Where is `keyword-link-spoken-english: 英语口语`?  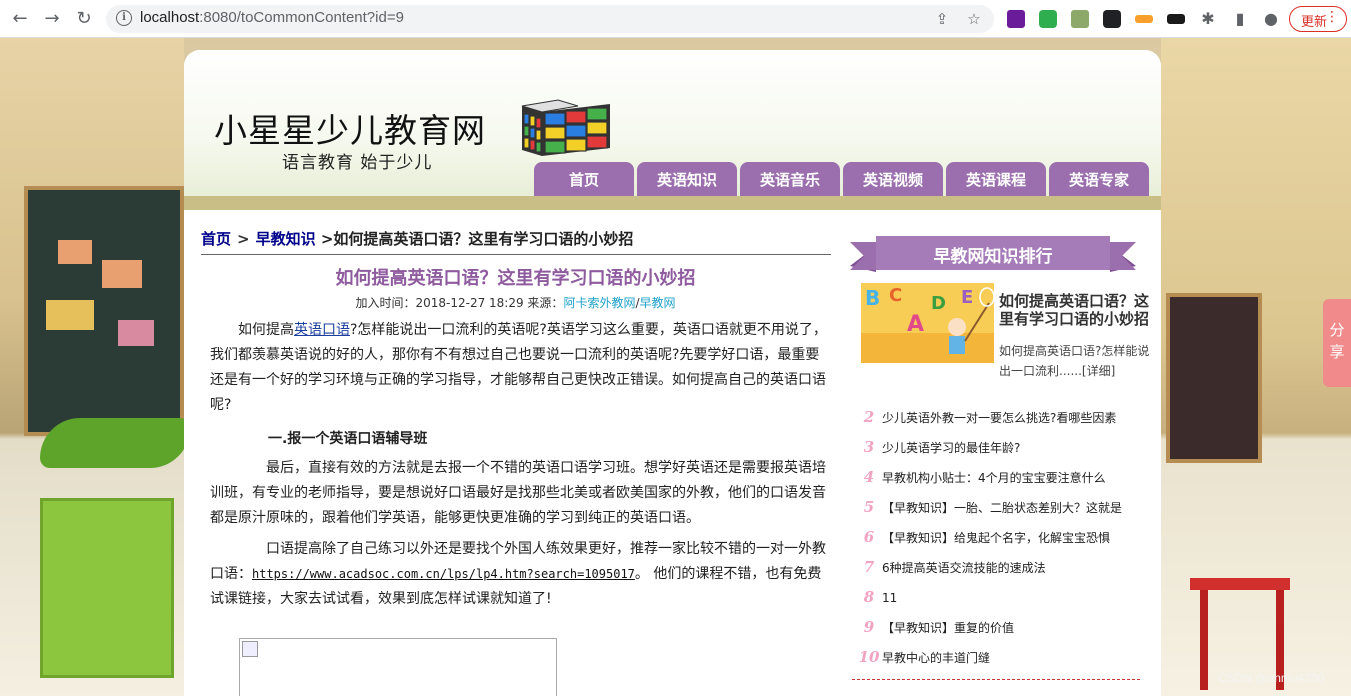 keyword-link-spoken-english: 英语口语 is located at coordinates (322, 330).